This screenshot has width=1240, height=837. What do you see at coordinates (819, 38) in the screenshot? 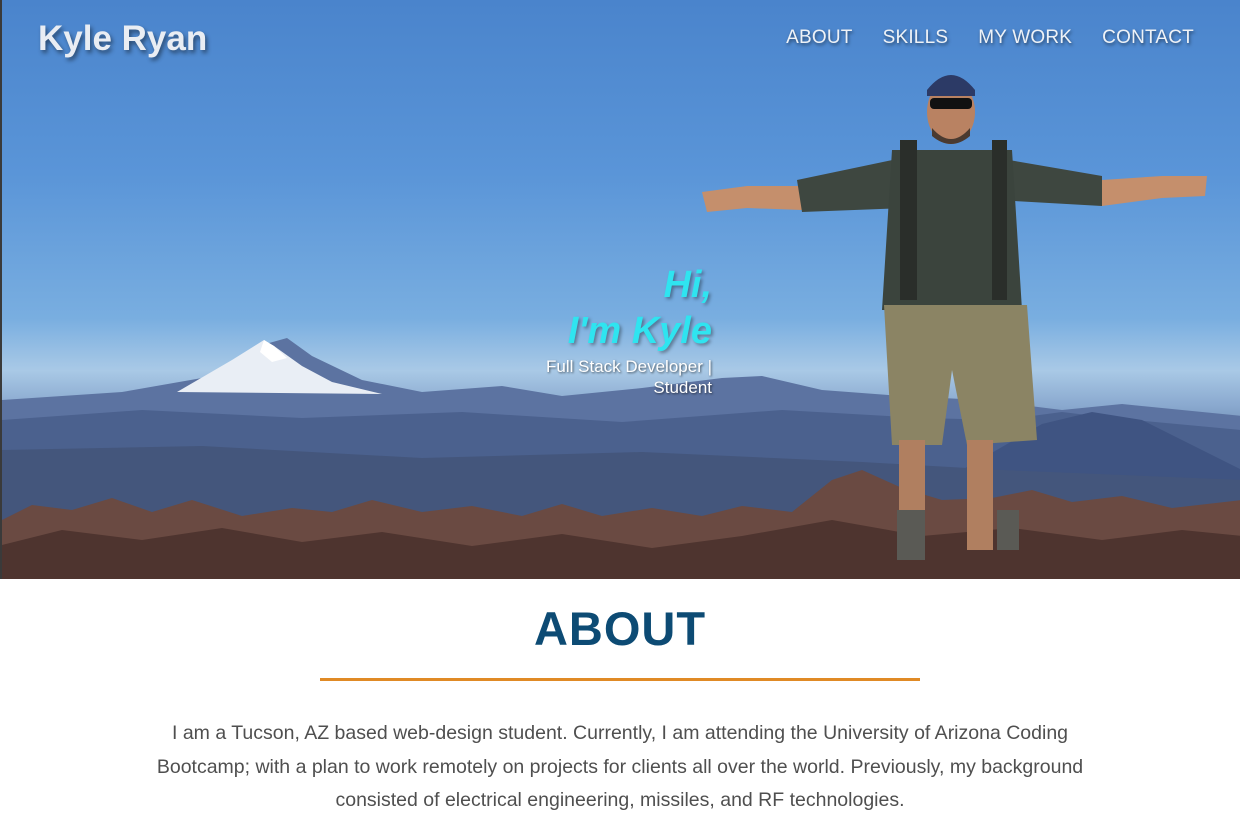
I see `nav-about: ABOUT` at bounding box center [819, 38].